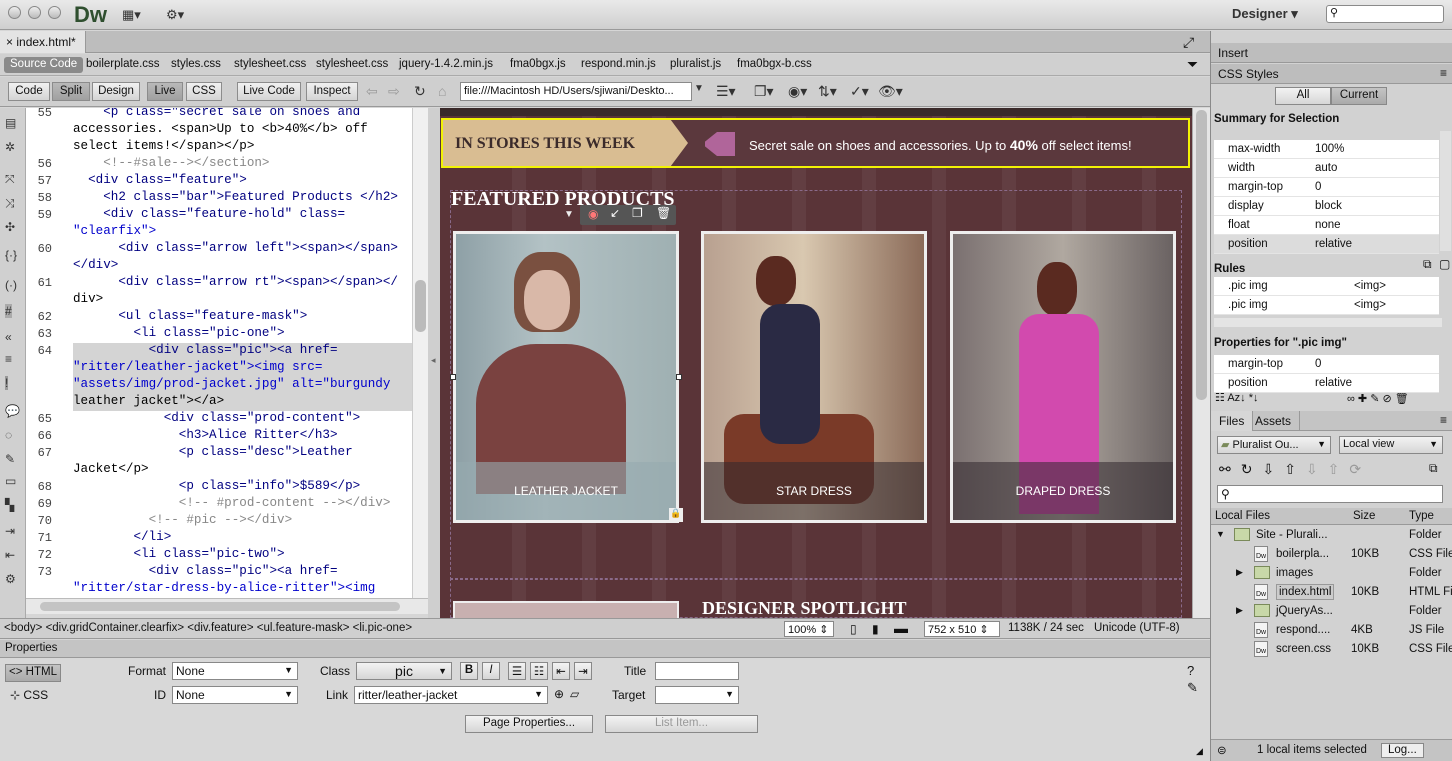 The image size is (1452, 761). What do you see at coordinates (1433, 468) in the screenshot?
I see `expand-files-icon: ⧉` at bounding box center [1433, 468].